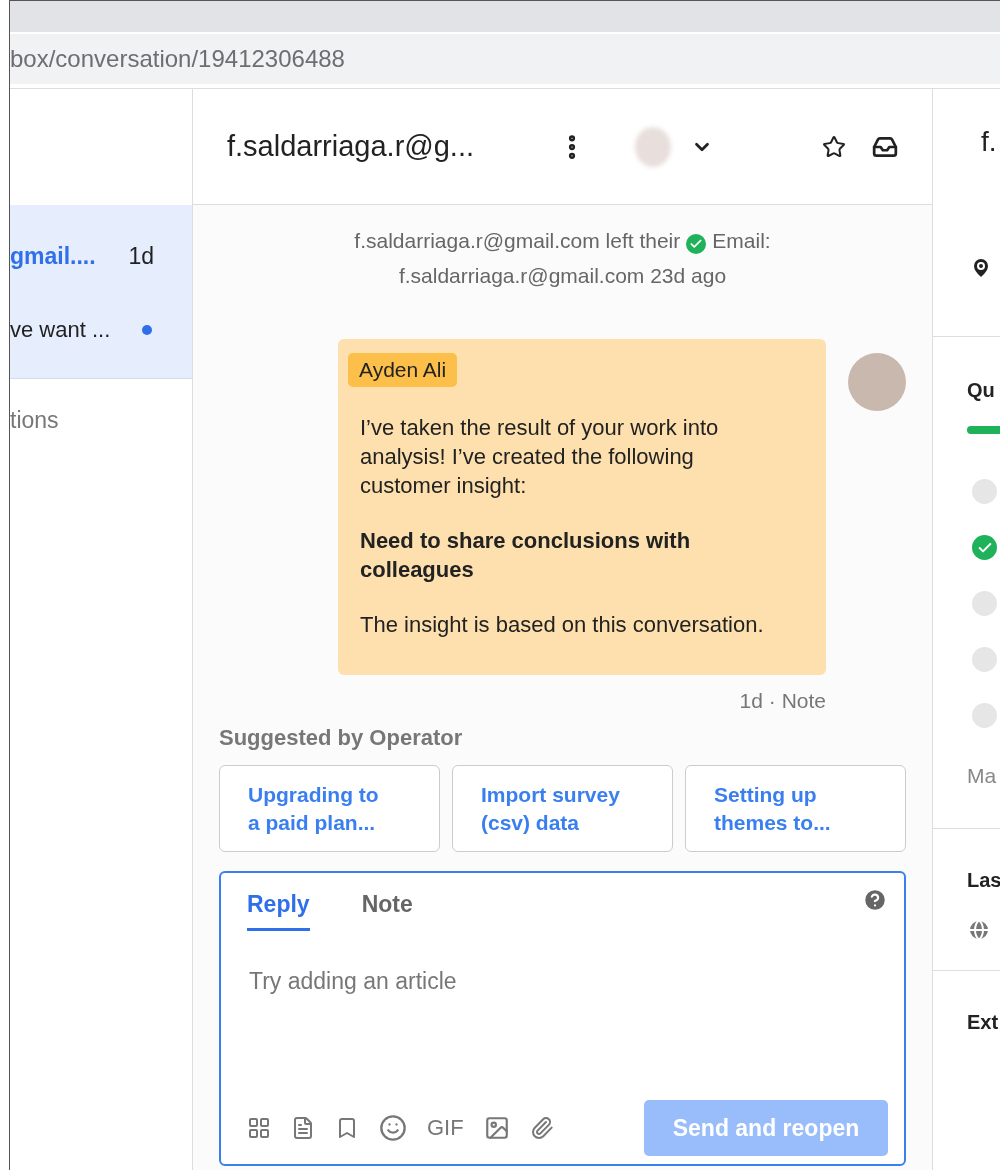 This screenshot has width=1000, height=1170. Describe the element at coordinates (834, 146) in the screenshot. I see `star-icon` at that location.